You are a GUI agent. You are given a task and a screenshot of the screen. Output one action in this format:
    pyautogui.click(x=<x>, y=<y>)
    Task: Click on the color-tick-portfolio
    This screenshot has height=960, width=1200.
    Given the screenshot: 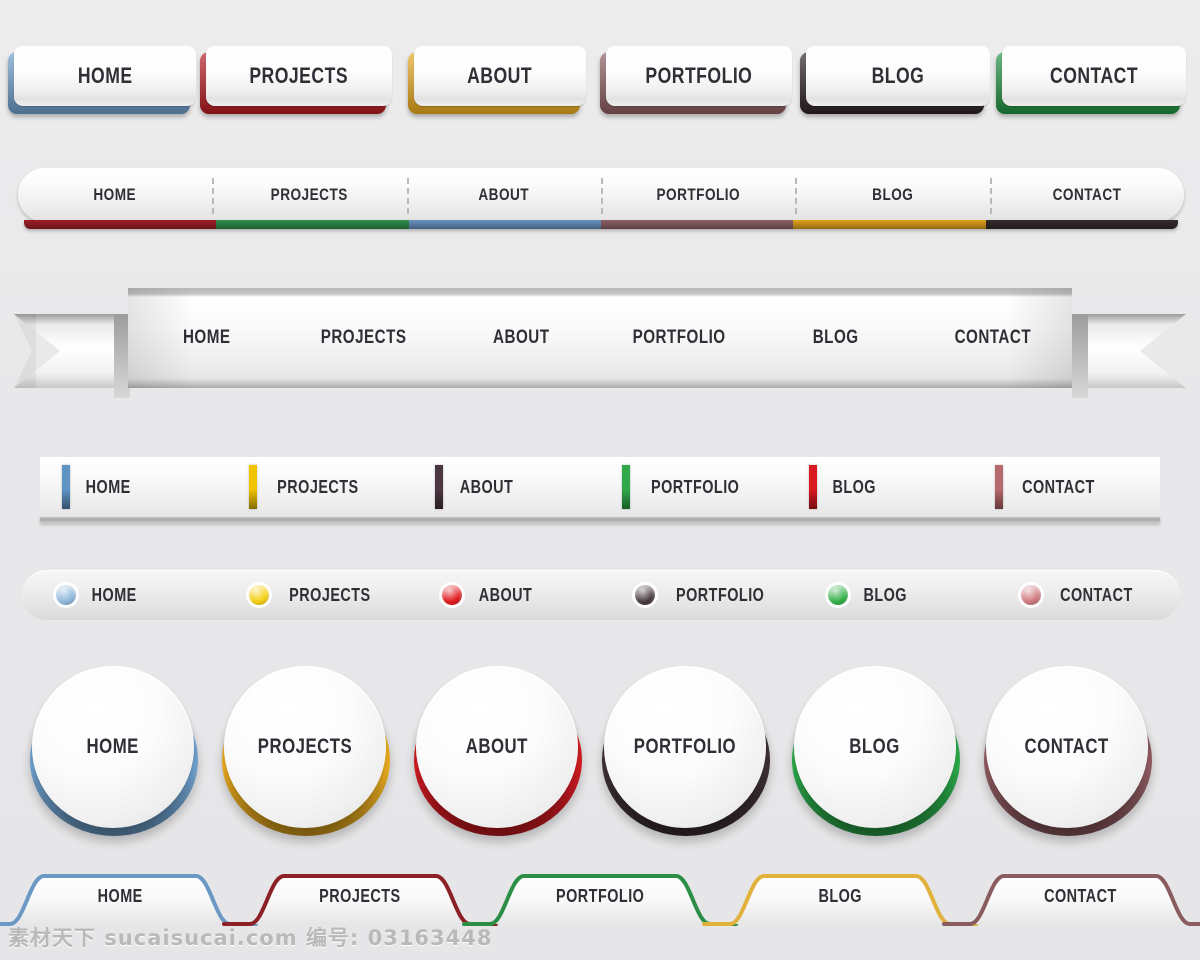 What is the action you would take?
    pyautogui.click(x=626, y=487)
    